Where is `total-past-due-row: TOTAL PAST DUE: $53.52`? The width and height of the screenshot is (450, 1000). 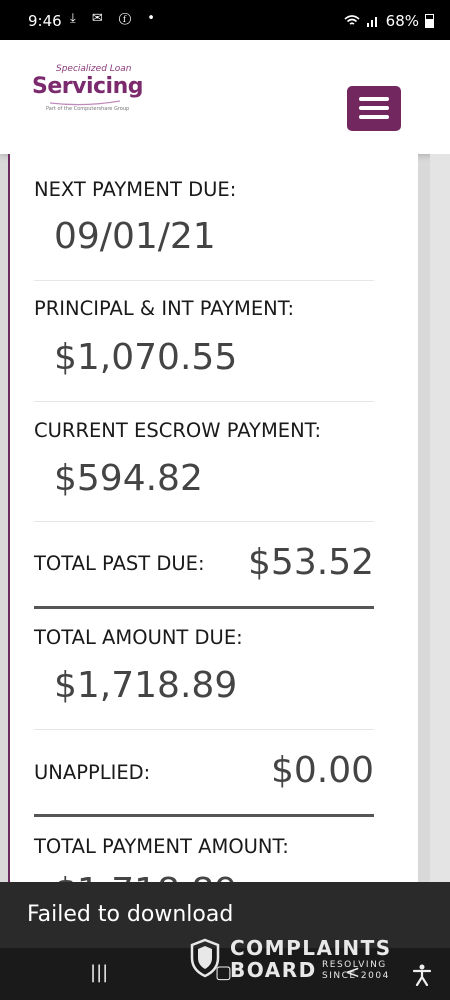
total-past-due-row: TOTAL PAST DUE: $53.52 is located at coordinates (204, 565).